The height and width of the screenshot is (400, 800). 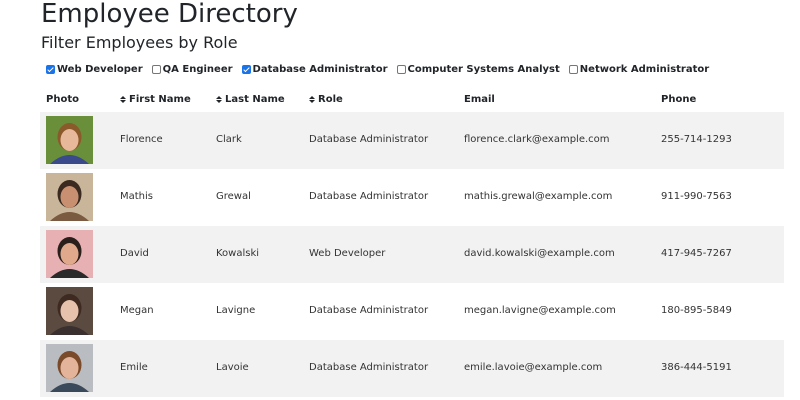 What do you see at coordinates (236, 310) in the screenshot?
I see `last-name-cell: Lavigne` at bounding box center [236, 310].